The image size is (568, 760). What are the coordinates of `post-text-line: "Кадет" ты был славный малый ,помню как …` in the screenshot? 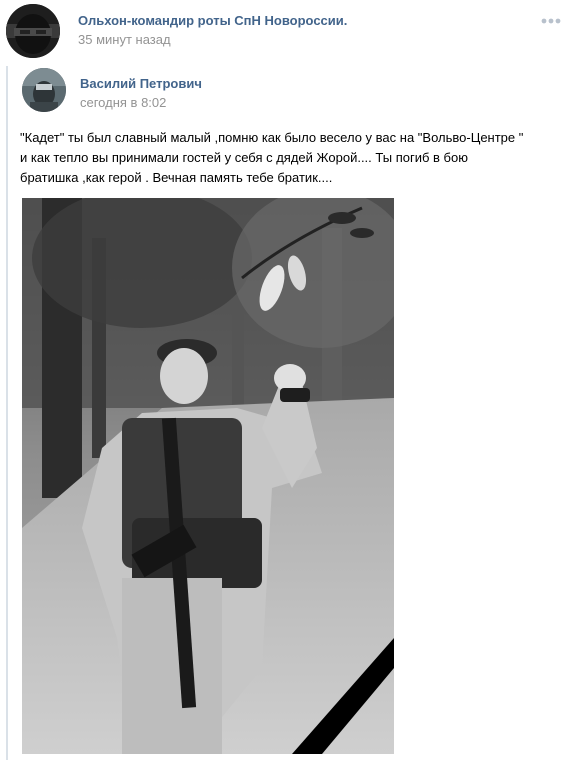 It's located at (272, 137).